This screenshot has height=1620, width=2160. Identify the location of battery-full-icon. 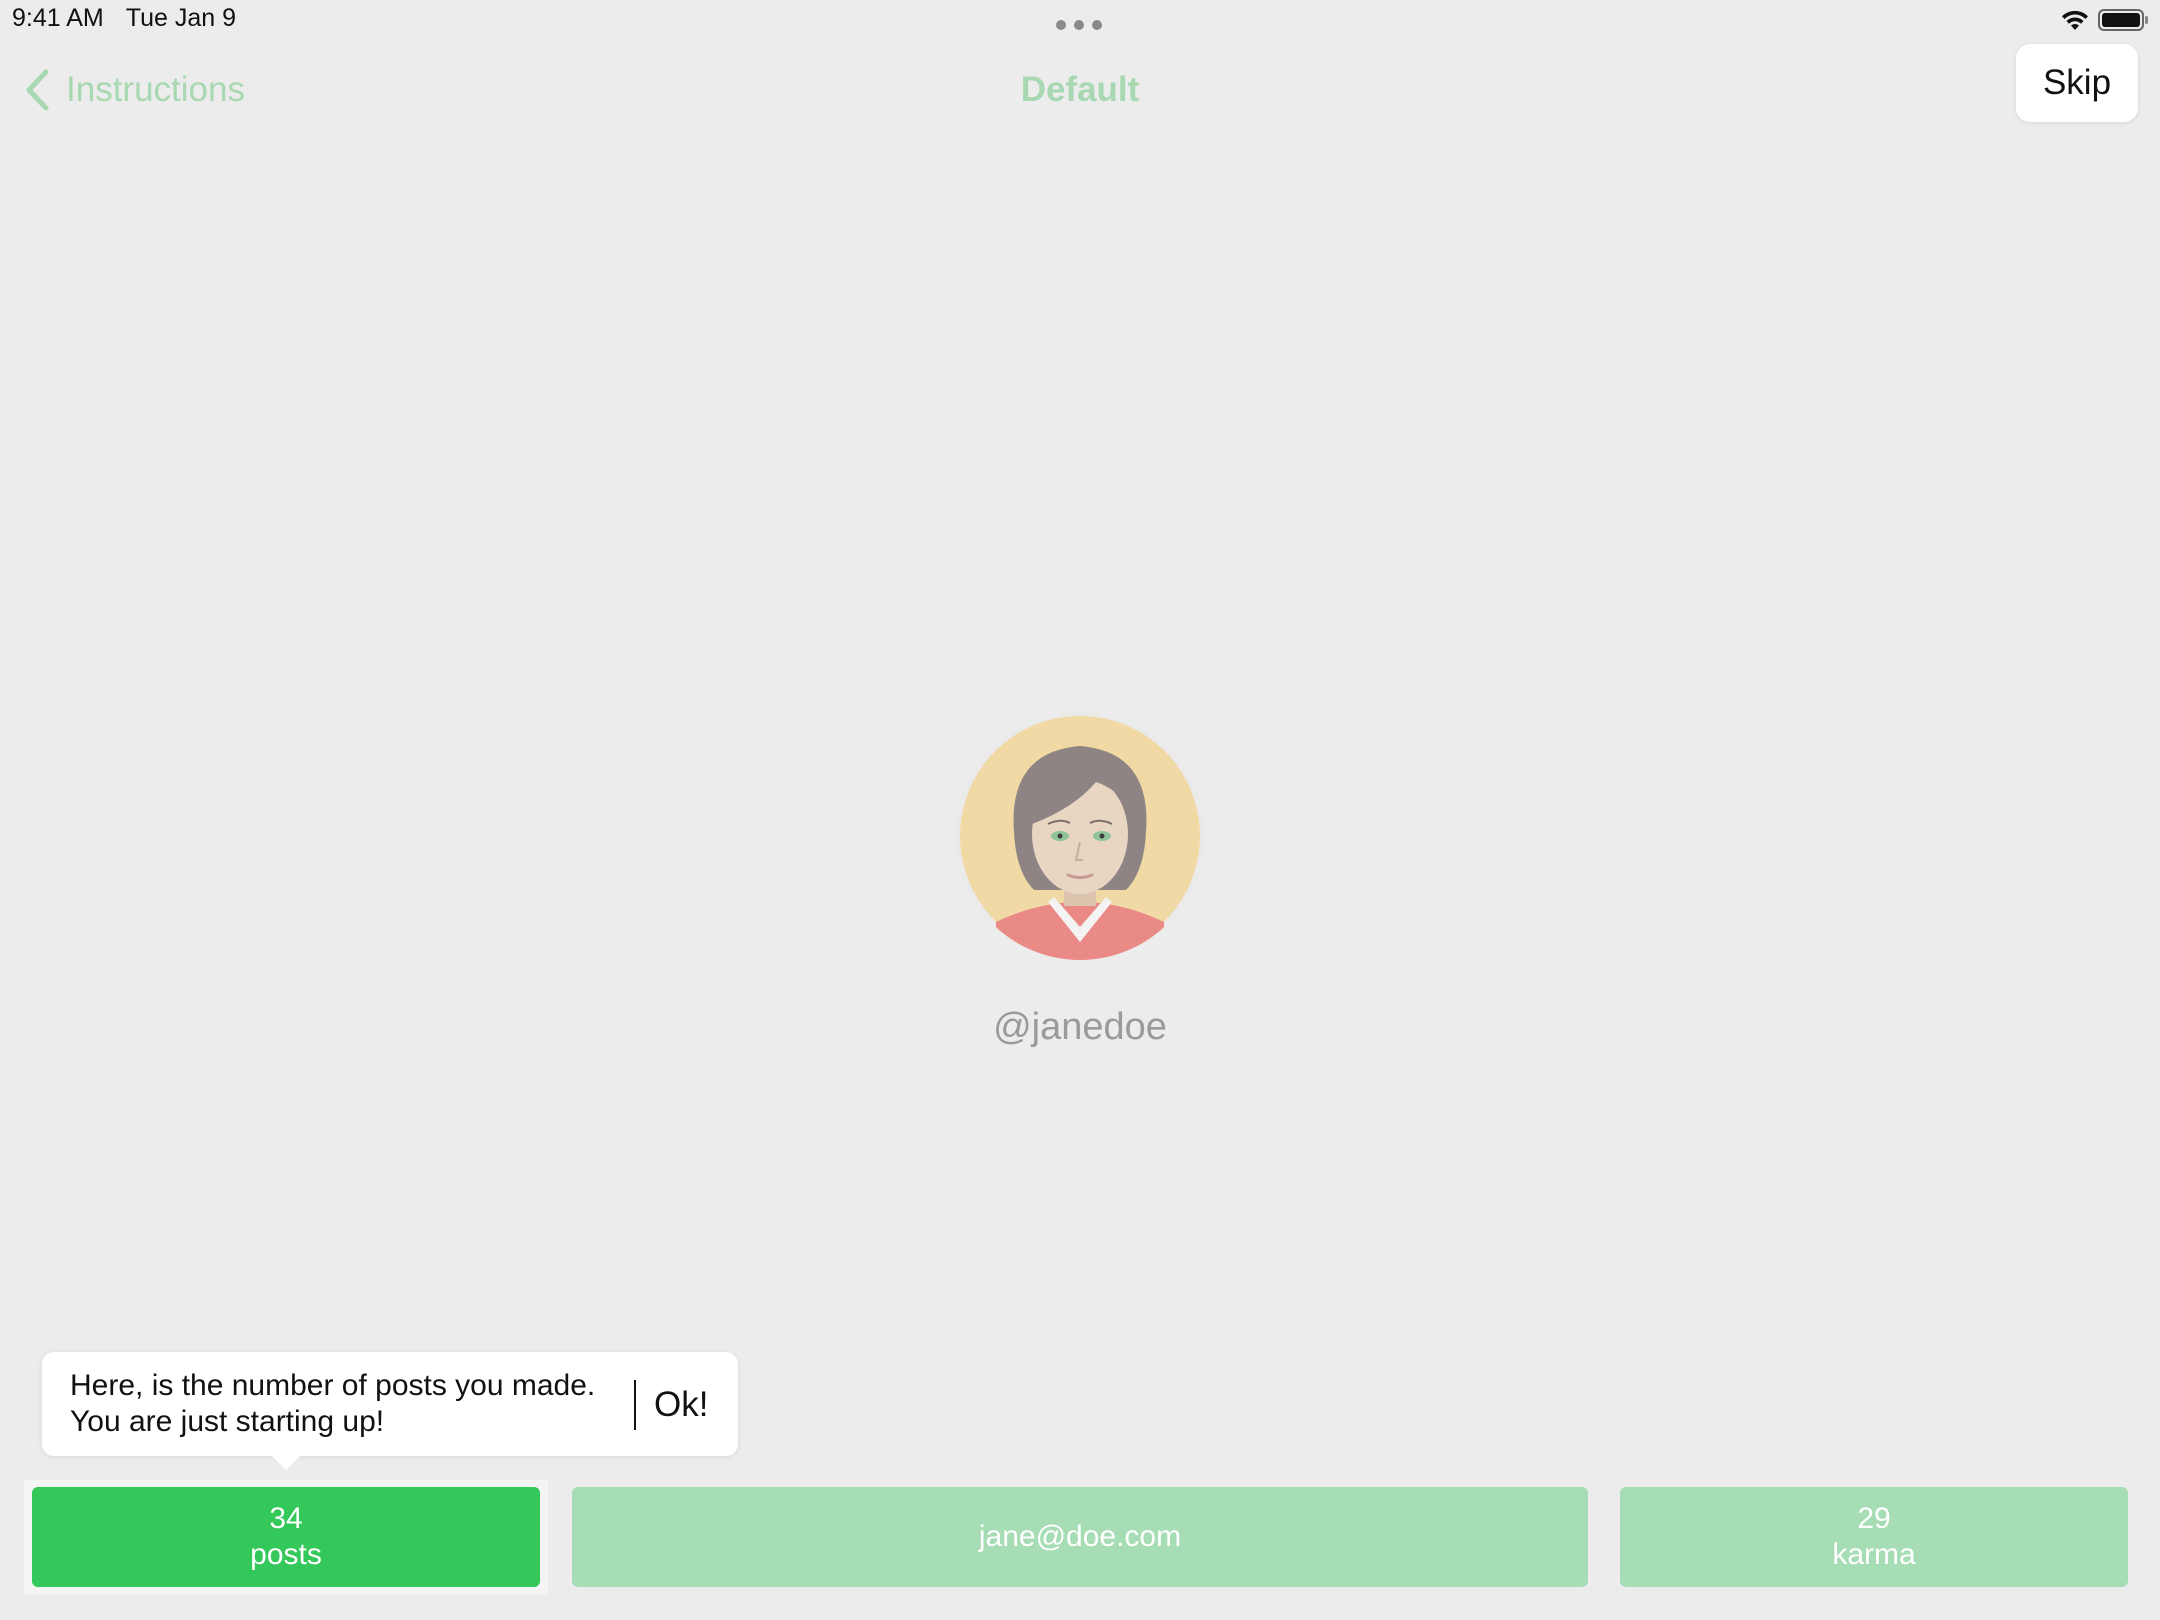
(2123, 20).